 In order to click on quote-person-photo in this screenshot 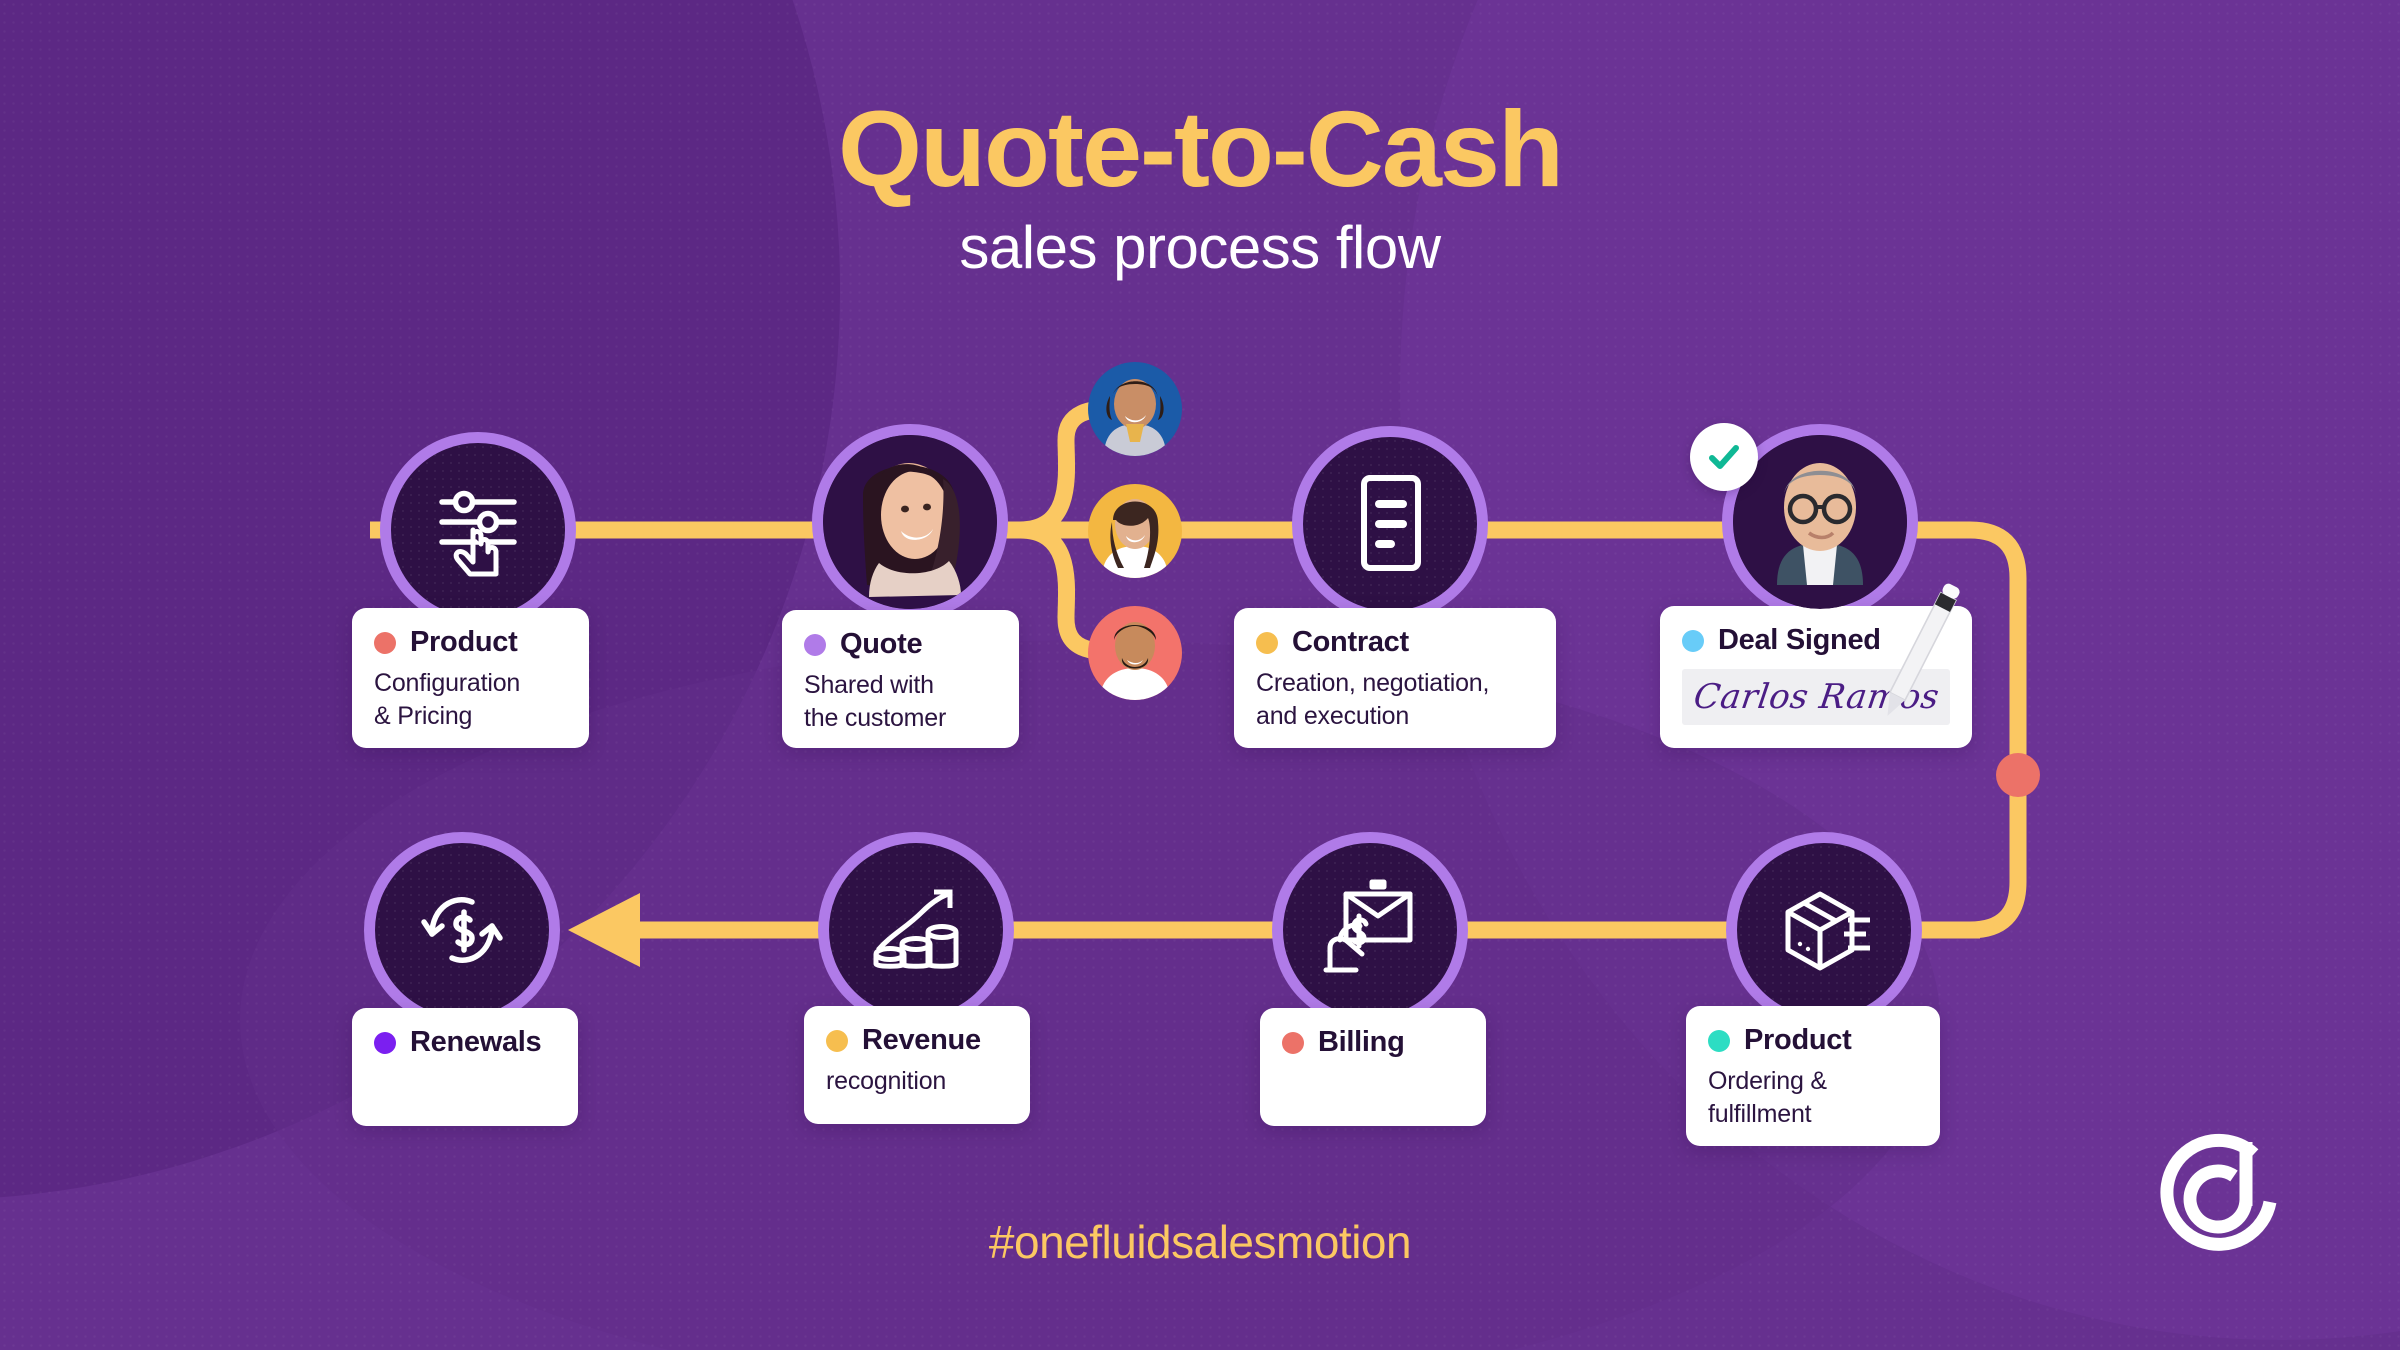, I will do `click(910, 522)`.